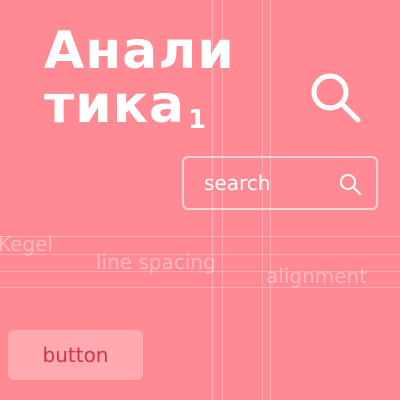 The image size is (400, 400). Describe the element at coordinates (200, 236) in the screenshot. I see `guide-line` at that location.